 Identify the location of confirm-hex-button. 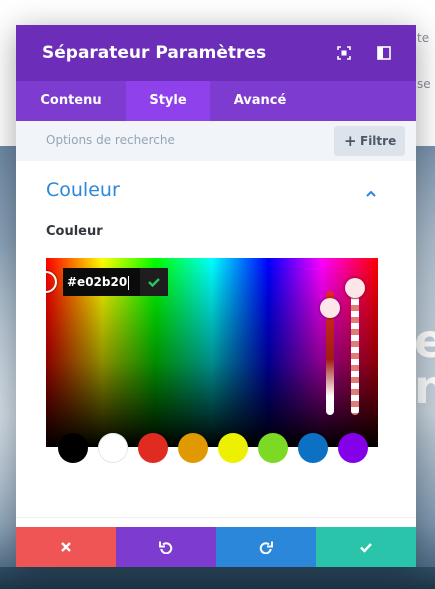
(154, 282).